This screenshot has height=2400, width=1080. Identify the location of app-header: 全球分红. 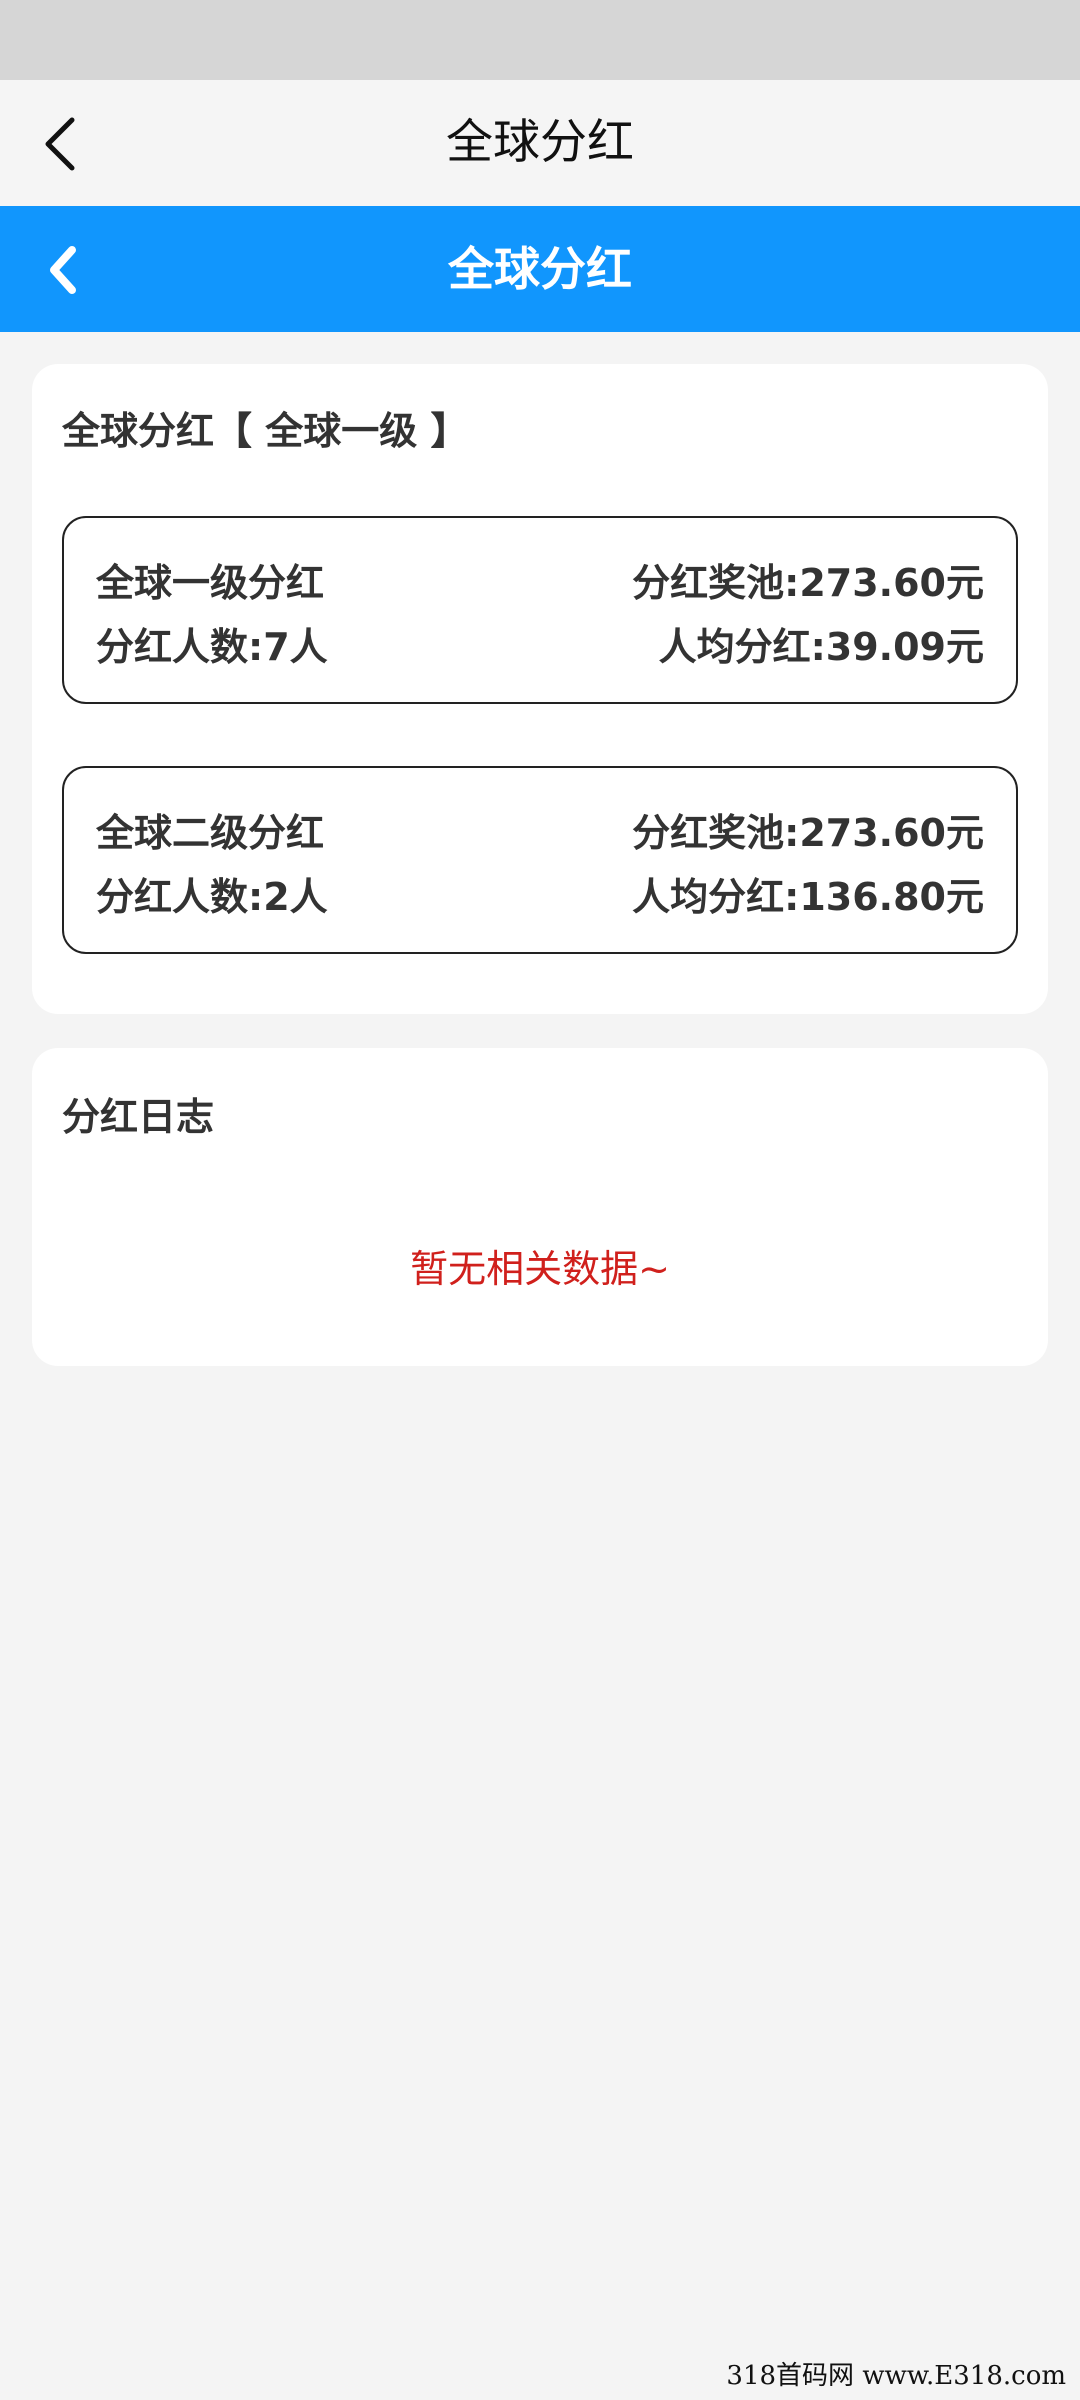
(540, 269).